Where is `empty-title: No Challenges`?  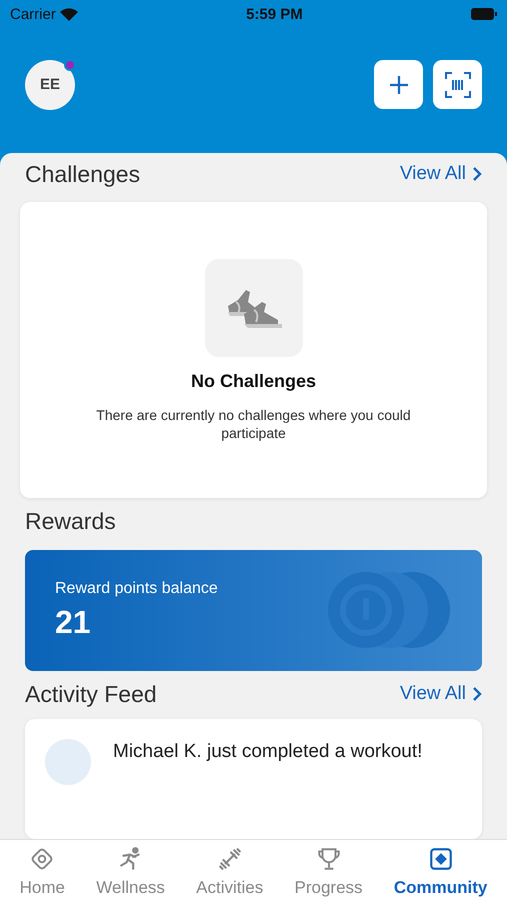
empty-title: No Challenges is located at coordinates (253, 381).